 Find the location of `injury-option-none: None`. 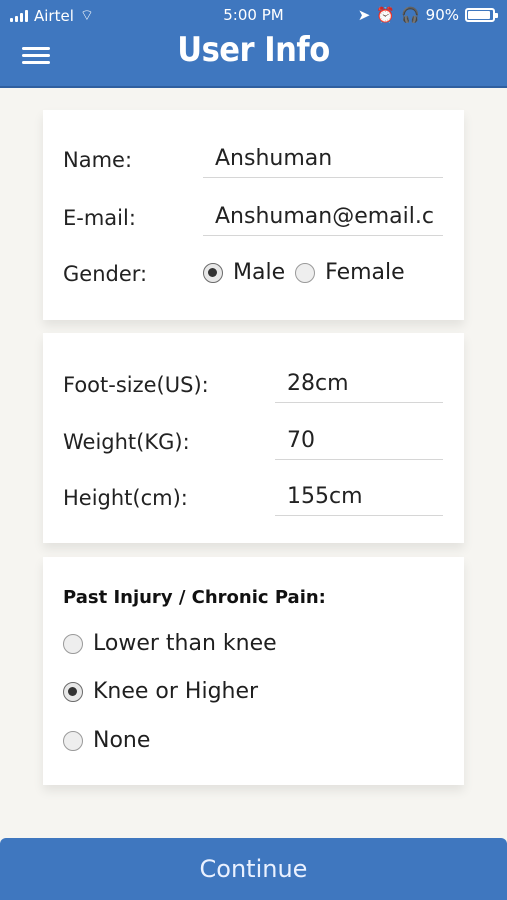

injury-option-none: None is located at coordinates (106, 740).